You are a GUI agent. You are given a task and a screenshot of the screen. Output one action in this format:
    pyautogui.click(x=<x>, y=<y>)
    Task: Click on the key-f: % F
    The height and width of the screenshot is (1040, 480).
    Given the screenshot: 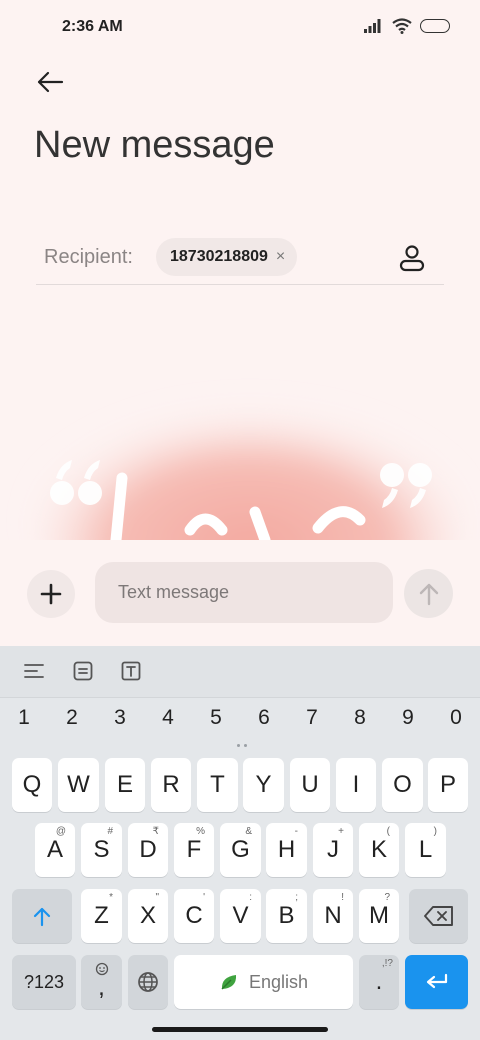 What is the action you would take?
    pyautogui.click(x=194, y=850)
    